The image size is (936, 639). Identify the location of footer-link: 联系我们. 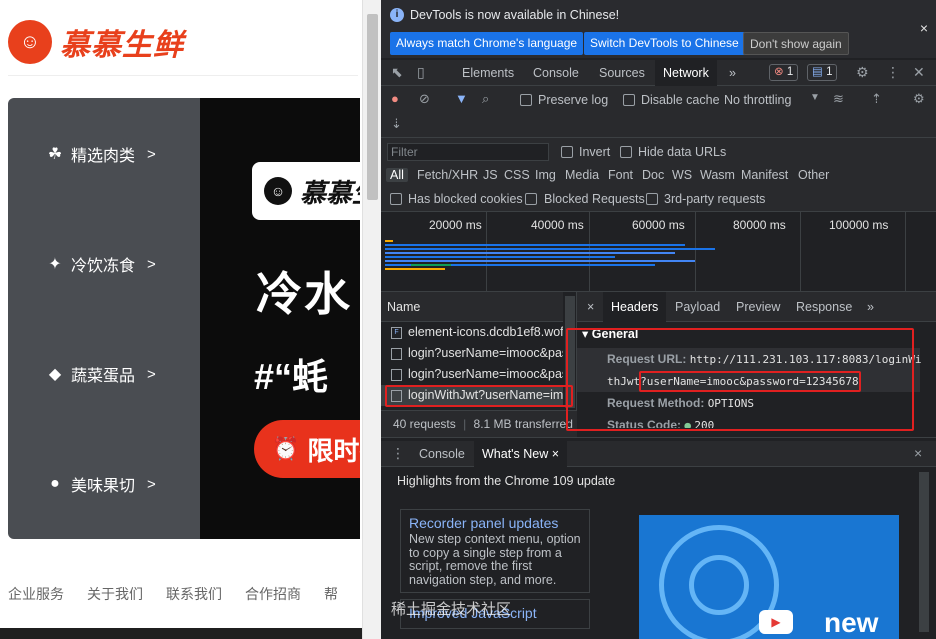
(194, 594).